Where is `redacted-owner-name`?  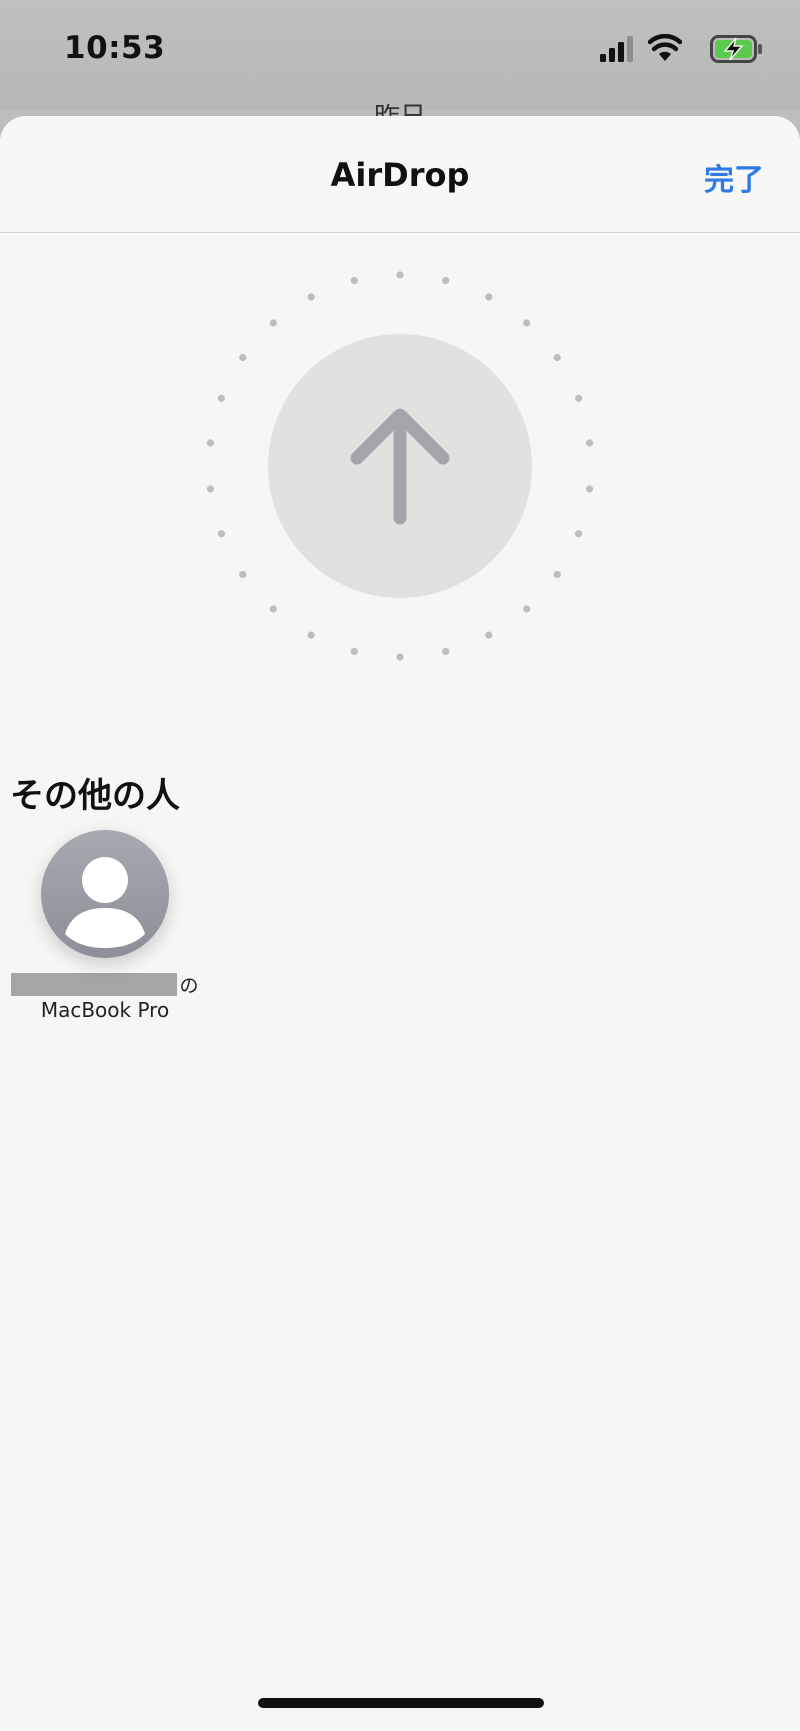 redacted-owner-name is located at coordinates (94, 984).